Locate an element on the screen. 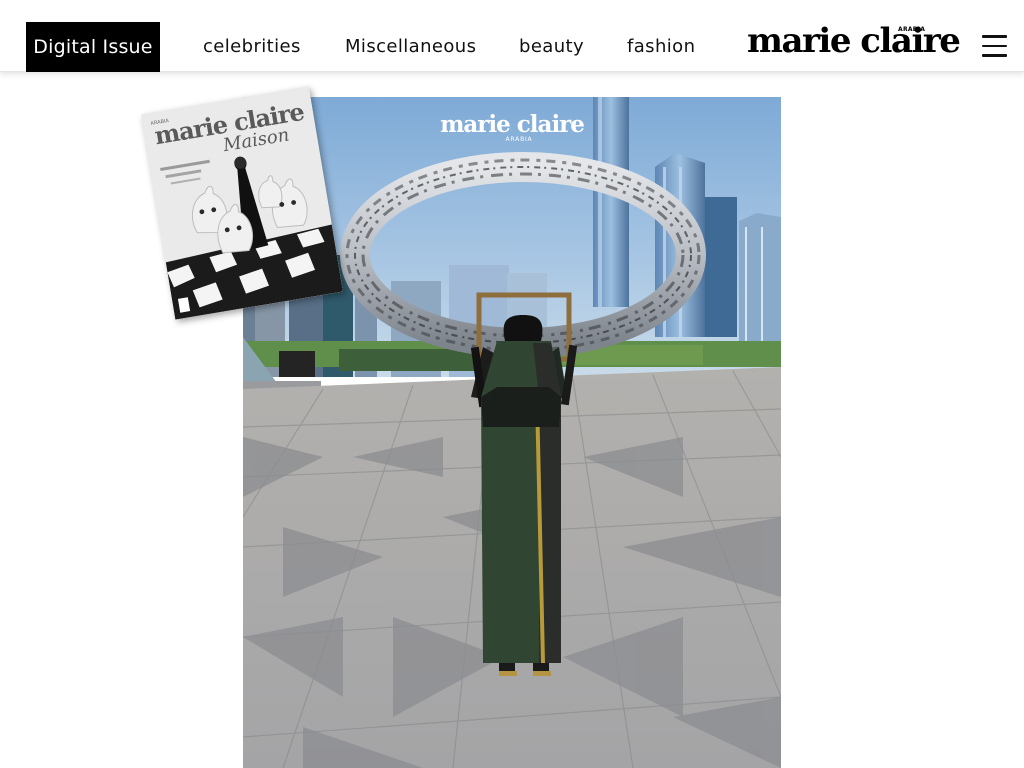 This screenshot has width=1024, height=768. nav-celebrities: celebrities is located at coordinates (252, 46).